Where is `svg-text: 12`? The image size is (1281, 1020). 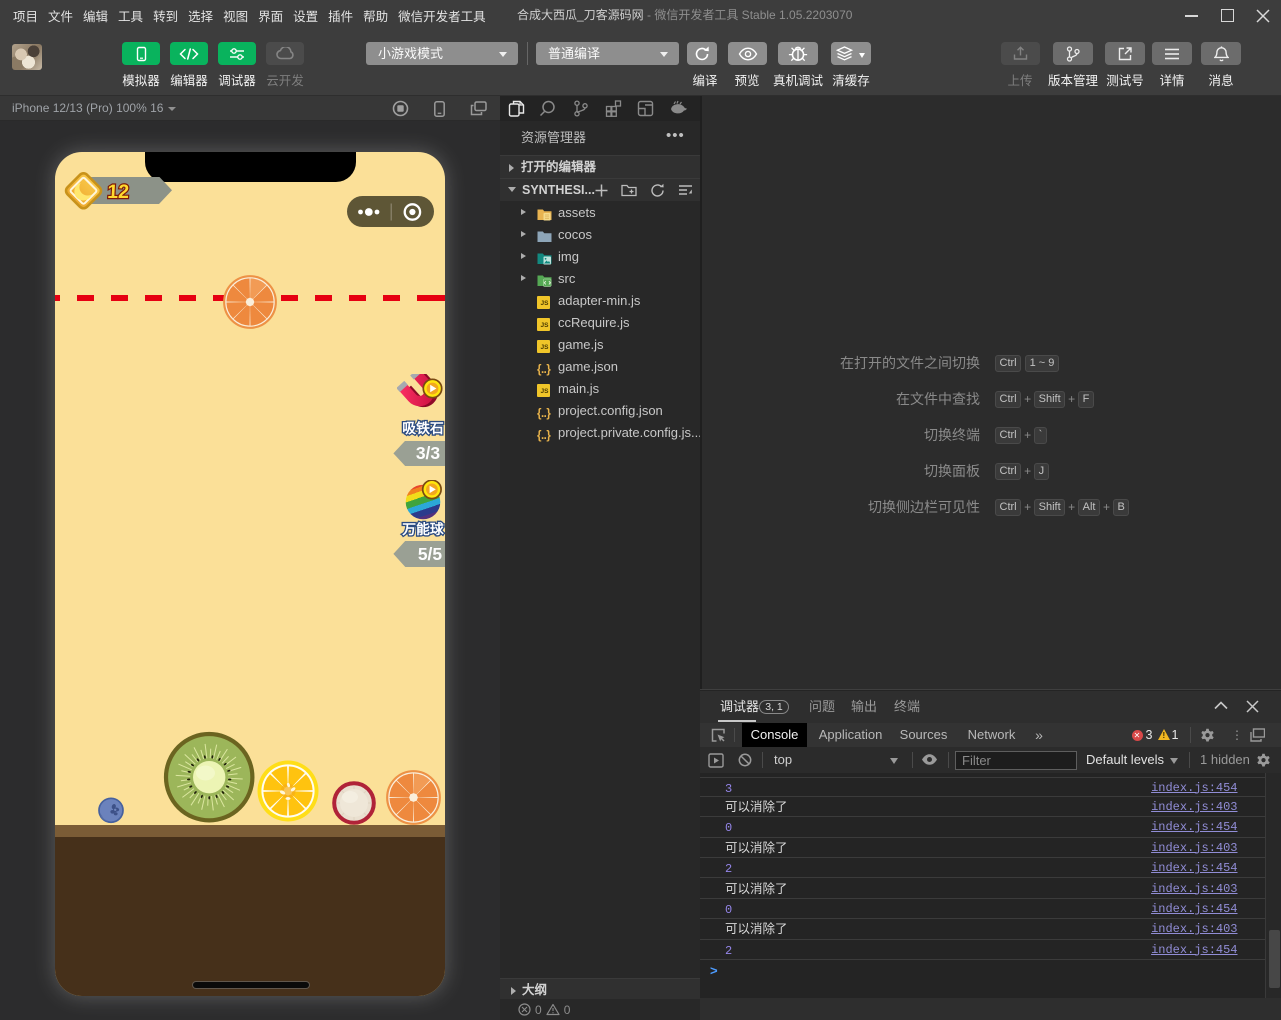
svg-text: 12 is located at coordinates (118, 192).